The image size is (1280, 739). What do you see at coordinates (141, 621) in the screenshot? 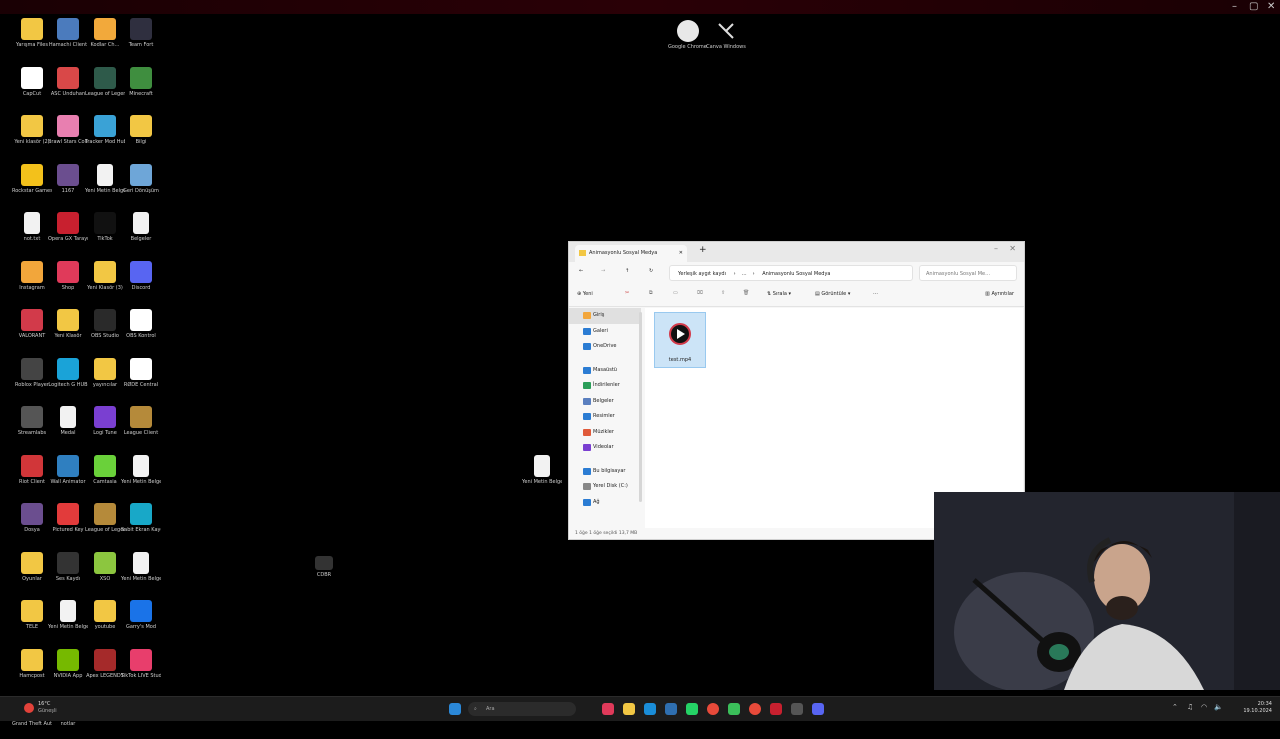
I see `desktop-icon: Garry's Mod` at bounding box center [141, 621].